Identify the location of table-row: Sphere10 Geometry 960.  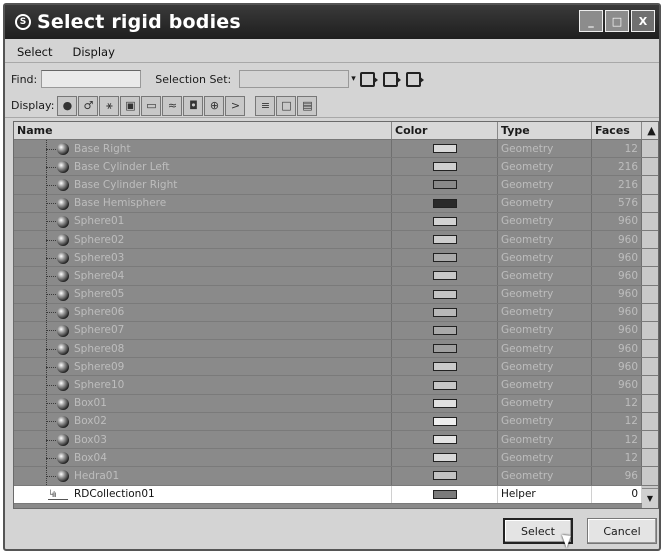
(336, 385).